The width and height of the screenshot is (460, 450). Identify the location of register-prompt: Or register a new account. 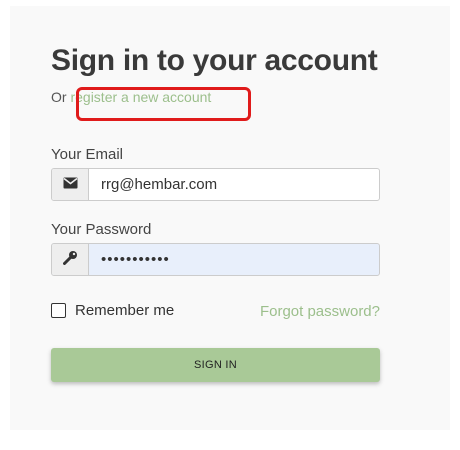
(131, 97).